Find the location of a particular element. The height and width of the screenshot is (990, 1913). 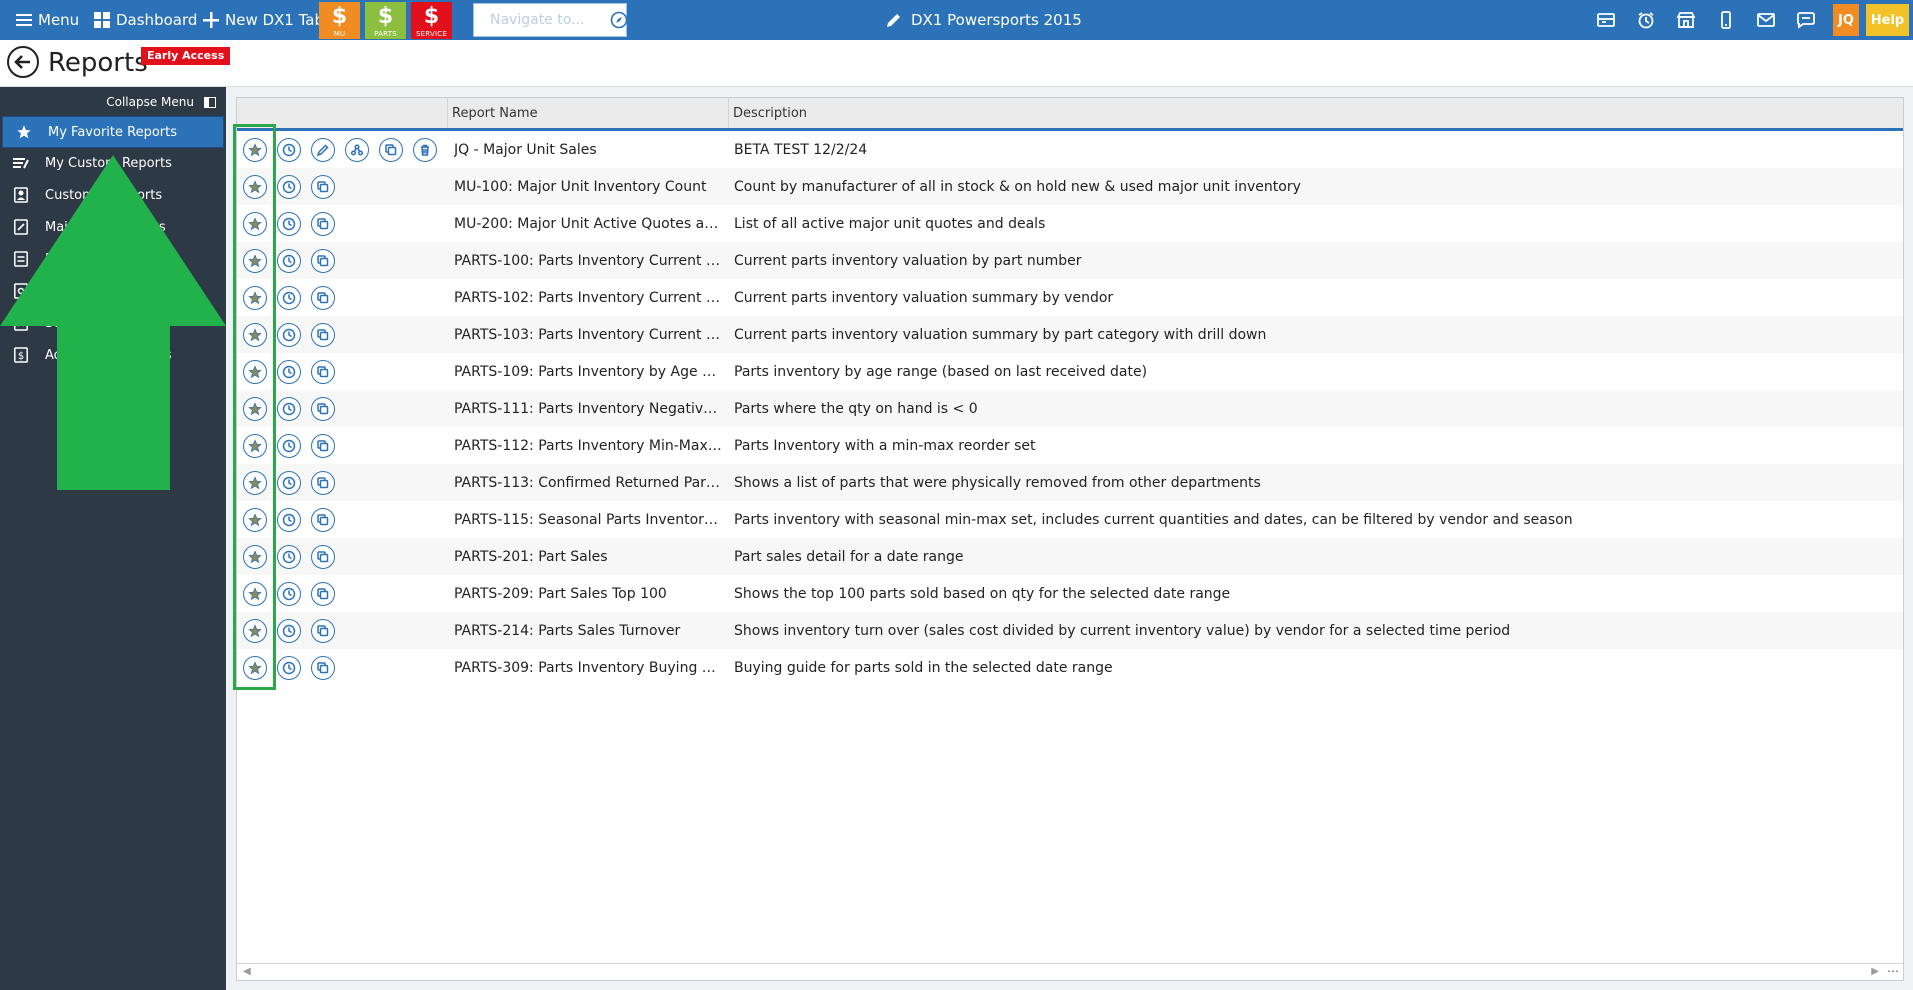

app-title: DX1 Powersports 2015 is located at coordinates (983, 20).